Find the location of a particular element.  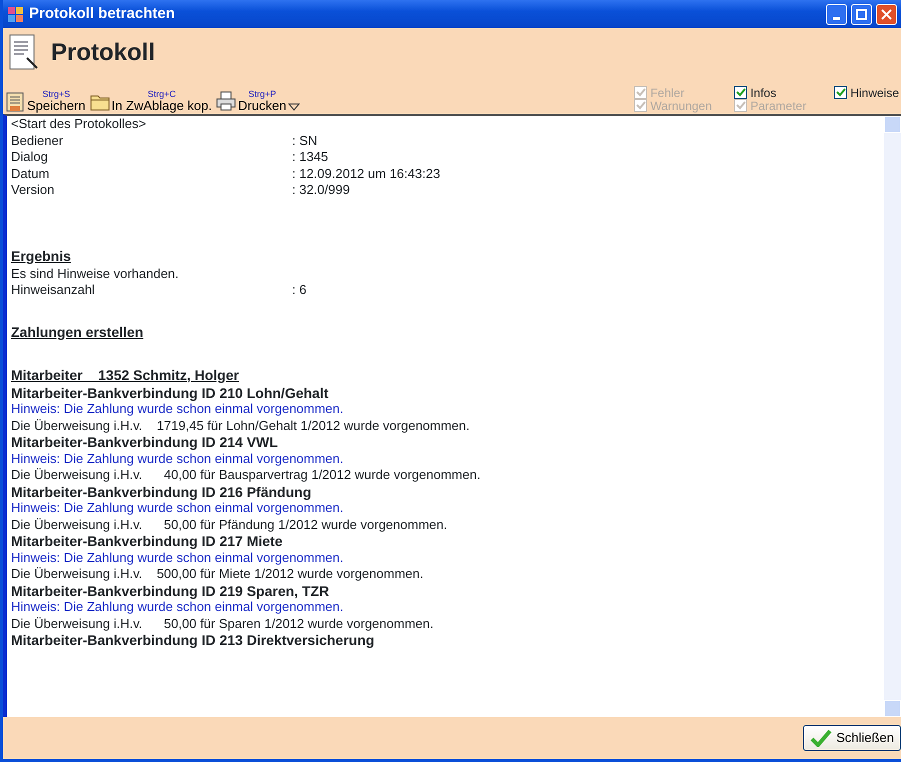

section-heading: Mitarbeiter 1352 Schmitz, Holger is located at coordinates (125, 375).